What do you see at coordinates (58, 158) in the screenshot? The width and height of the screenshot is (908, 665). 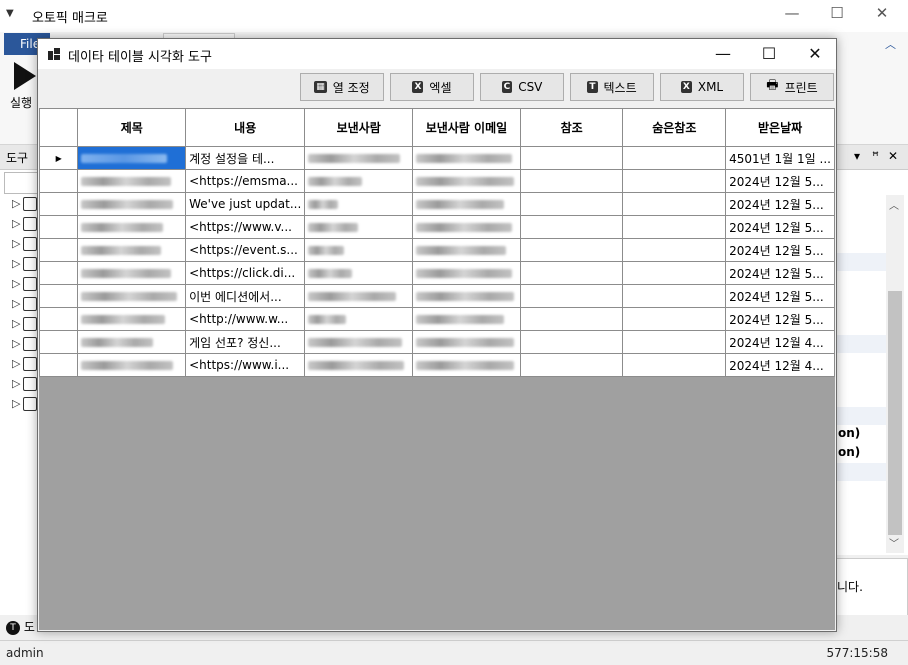 I see `current-row-indicator-icon: ▶` at bounding box center [58, 158].